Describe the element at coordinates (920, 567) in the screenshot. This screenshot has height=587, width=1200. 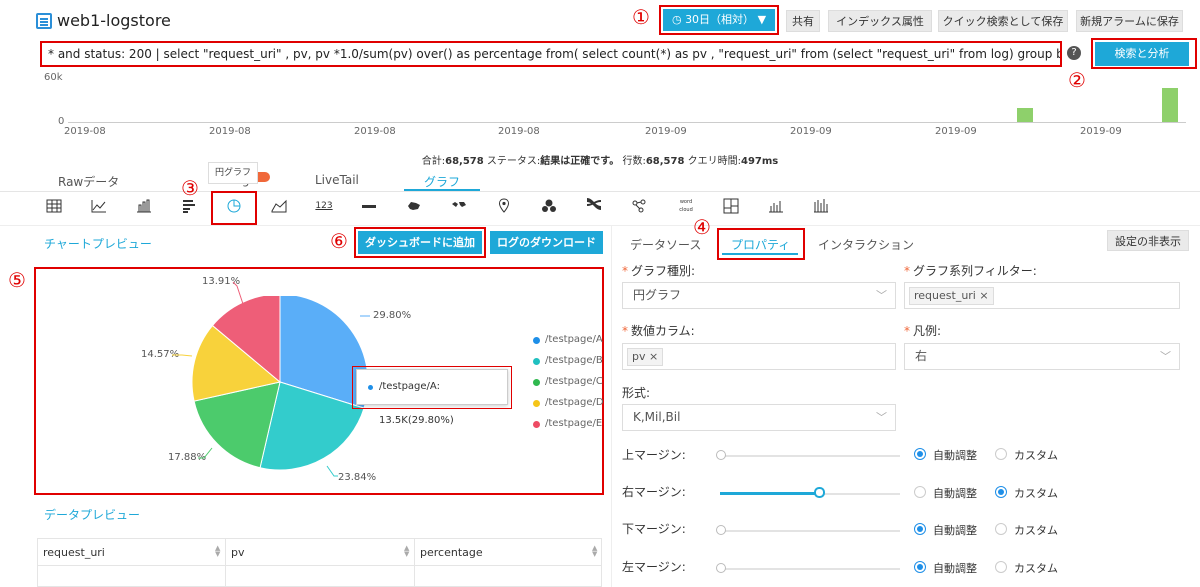
I see `margin-left-auto-radio` at that location.